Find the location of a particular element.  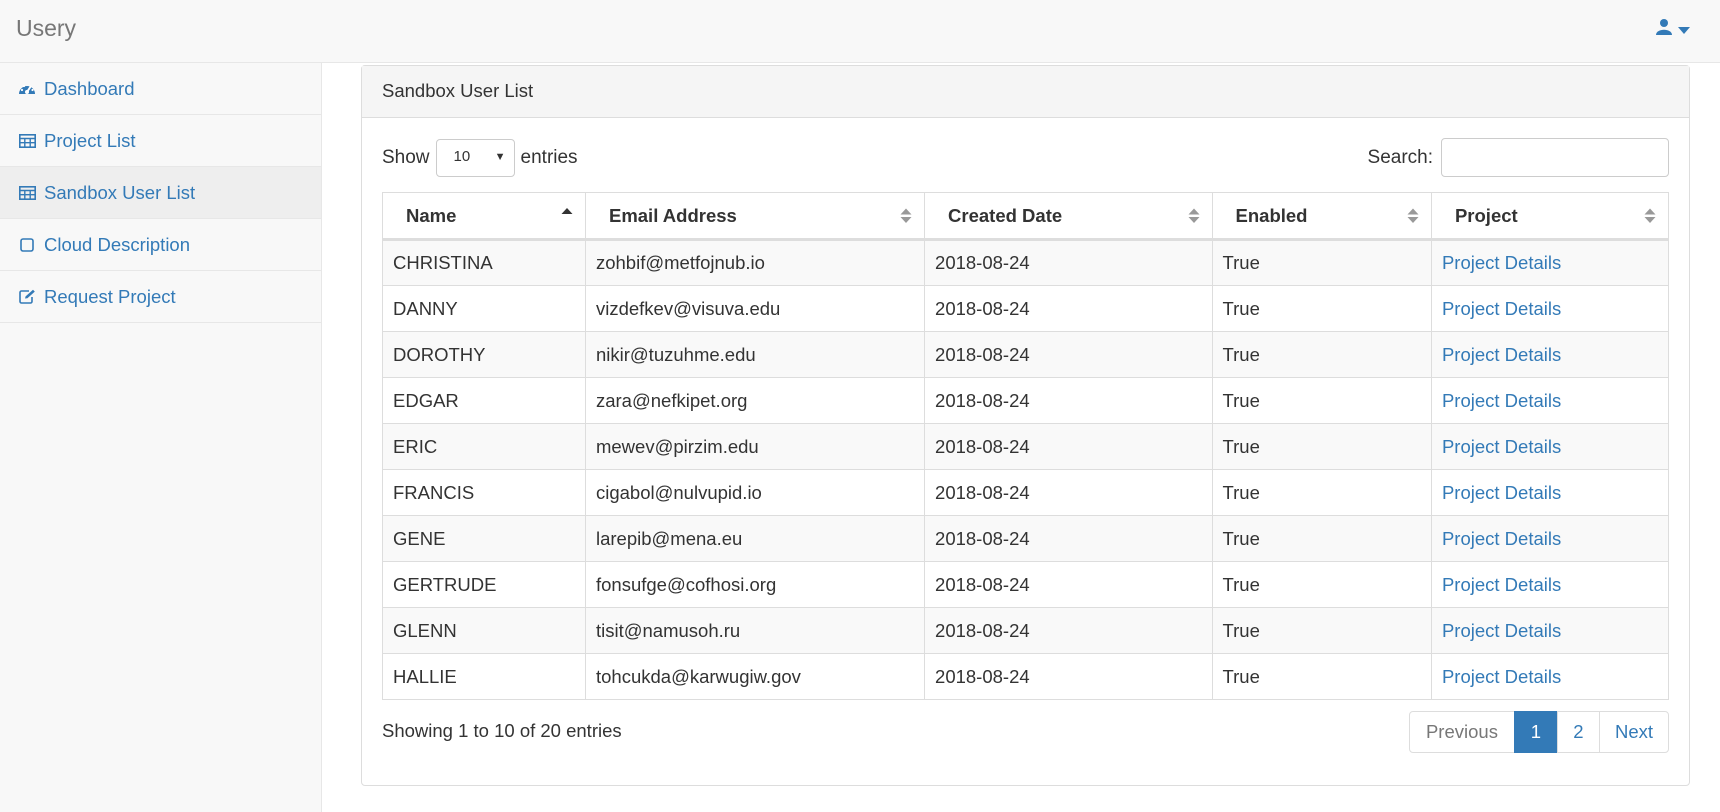

sidebar-item-label: Dashboard is located at coordinates (89, 88).